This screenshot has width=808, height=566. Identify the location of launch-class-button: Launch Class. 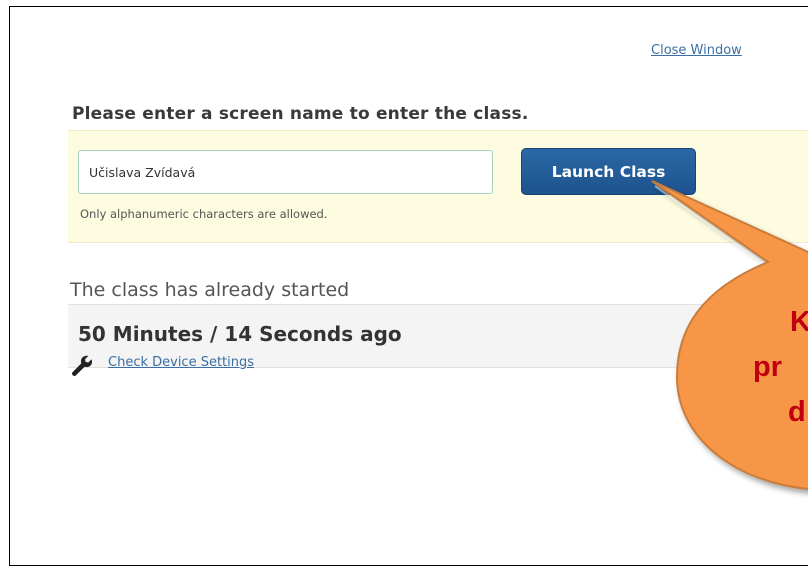
(608, 171).